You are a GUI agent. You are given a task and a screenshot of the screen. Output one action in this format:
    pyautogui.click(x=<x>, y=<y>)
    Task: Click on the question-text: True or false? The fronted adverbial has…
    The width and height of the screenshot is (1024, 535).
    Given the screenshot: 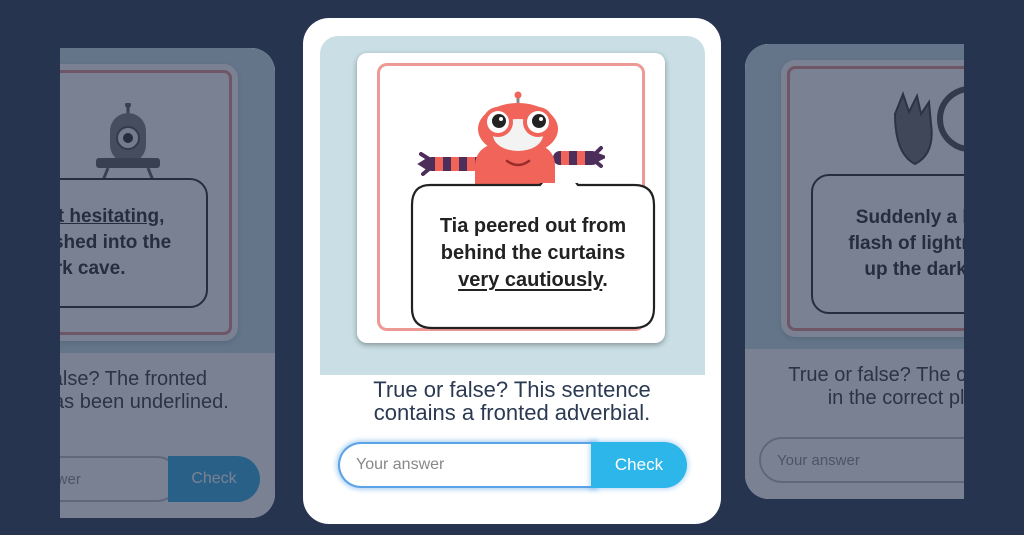 What is the action you would take?
    pyautogui.click(x=144, y=390)
    